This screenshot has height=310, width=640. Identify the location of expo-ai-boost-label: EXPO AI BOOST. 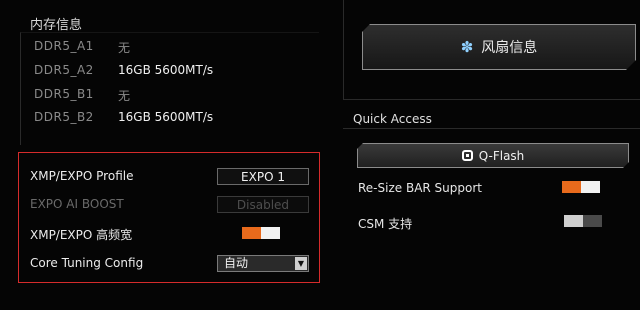
(77, 204).